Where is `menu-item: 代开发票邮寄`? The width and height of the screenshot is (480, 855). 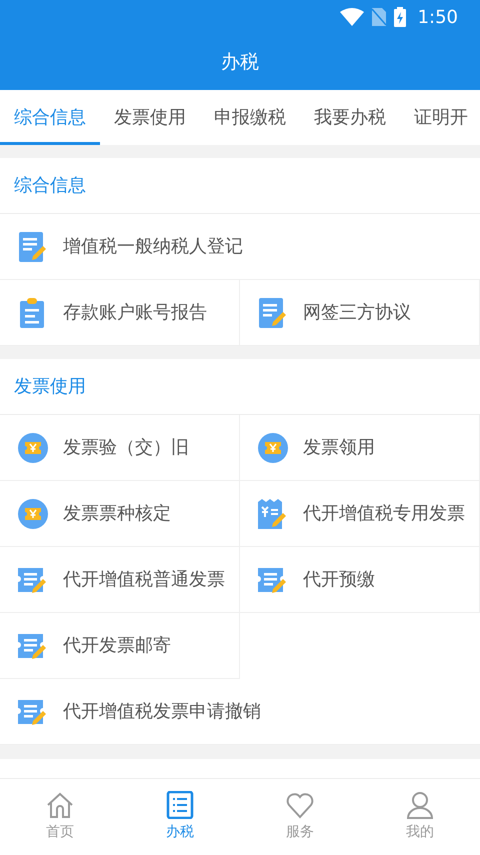 menu-item: 代开发票邮寄 is located at coordinates (120, 646).